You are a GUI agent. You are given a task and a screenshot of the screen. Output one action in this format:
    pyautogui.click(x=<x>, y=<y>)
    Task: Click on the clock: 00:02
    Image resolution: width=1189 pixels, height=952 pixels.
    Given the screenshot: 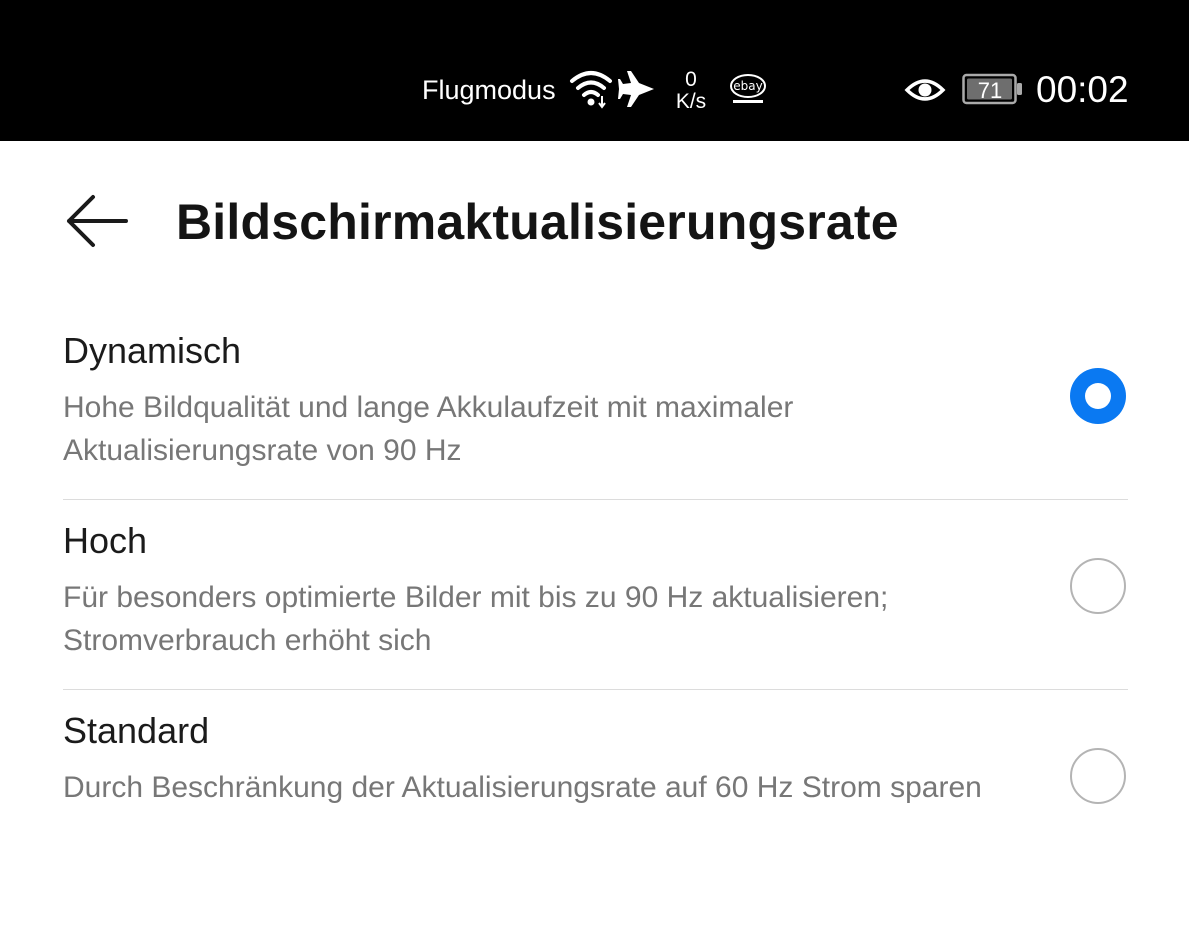 What is the action you would take?
    pyautogui.click(x=1082, y=89)
    